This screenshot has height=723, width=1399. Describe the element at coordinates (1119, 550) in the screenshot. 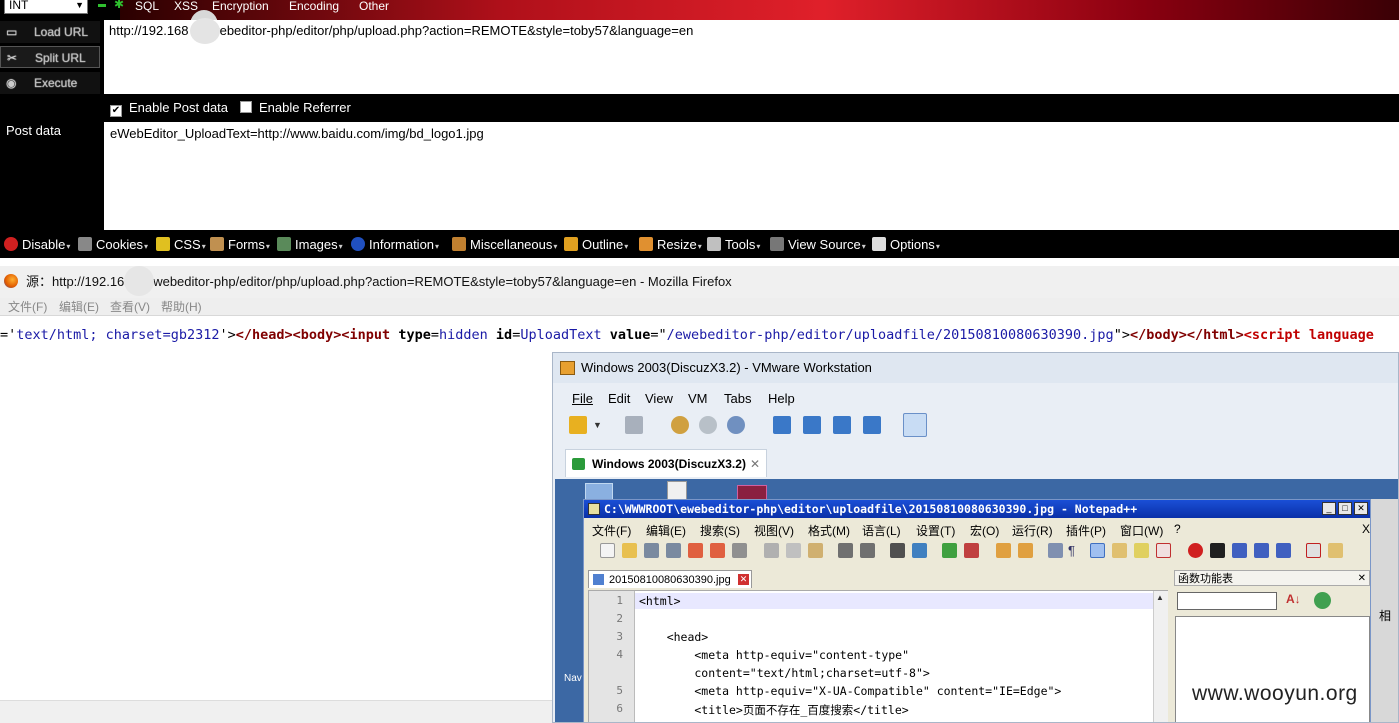

I see `udl-icon` at that location.